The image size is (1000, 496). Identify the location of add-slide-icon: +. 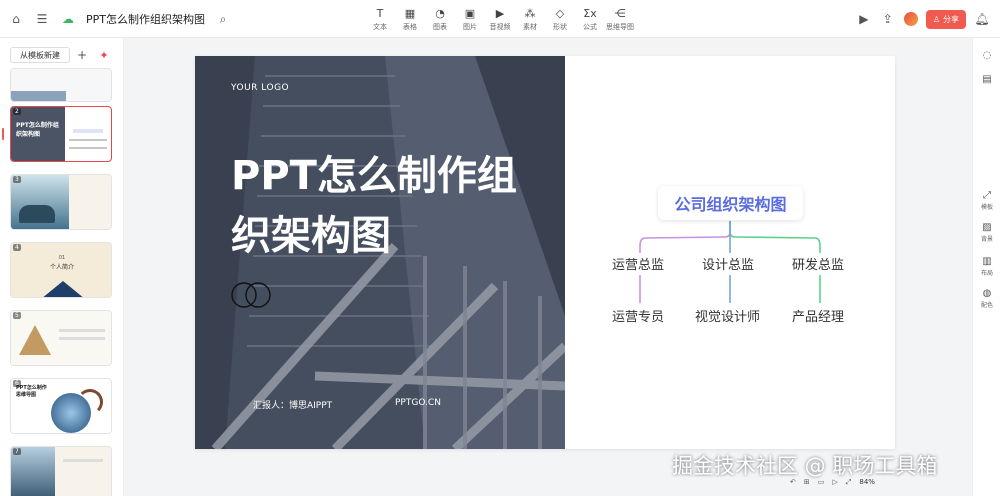
(82, 55).